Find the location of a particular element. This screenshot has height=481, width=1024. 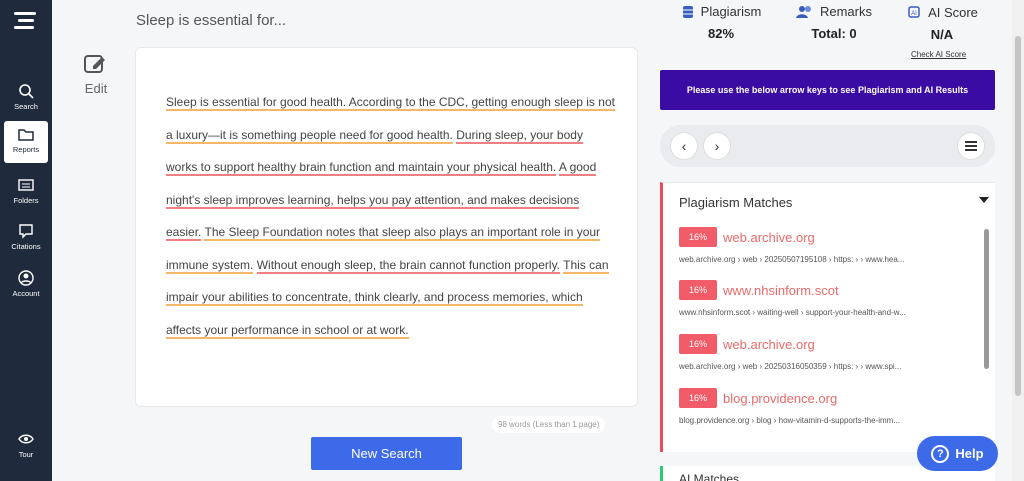

page-scrollbar is located at coordinates (1018, 240).